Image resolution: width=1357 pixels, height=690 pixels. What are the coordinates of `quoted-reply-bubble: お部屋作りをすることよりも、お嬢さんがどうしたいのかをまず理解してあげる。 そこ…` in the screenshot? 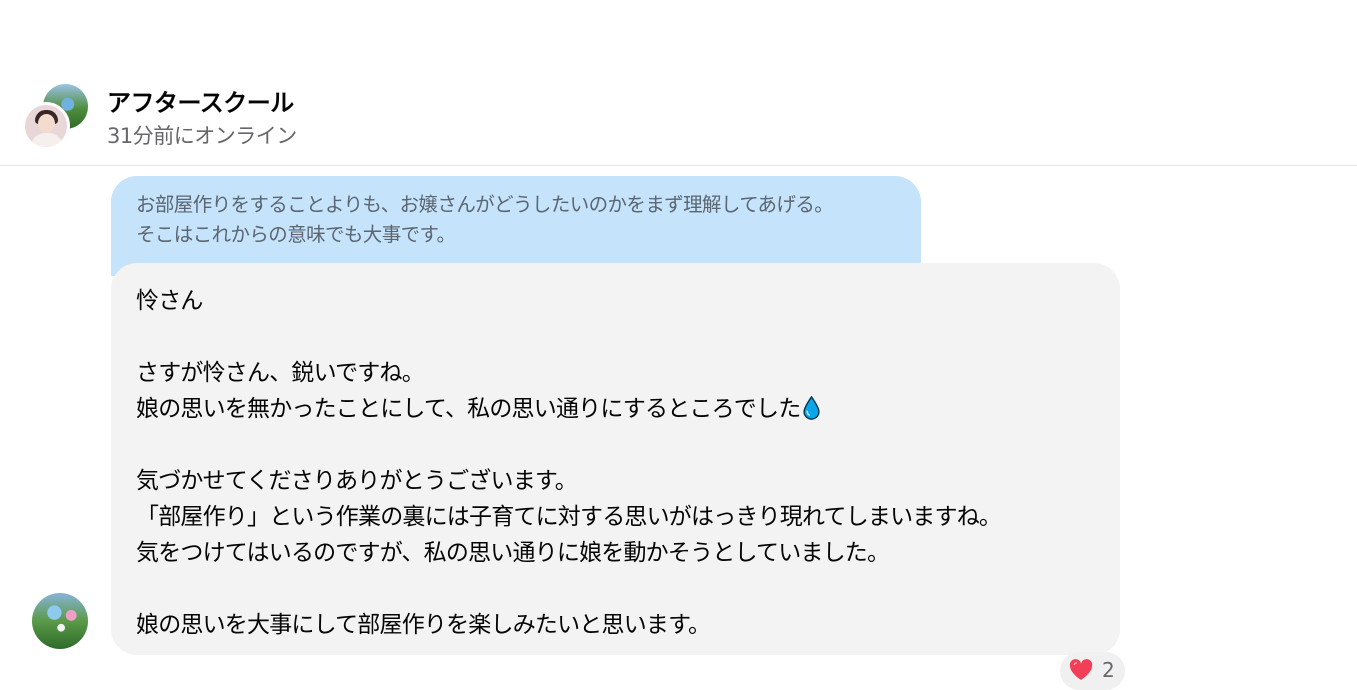 It's located at (516, 226).